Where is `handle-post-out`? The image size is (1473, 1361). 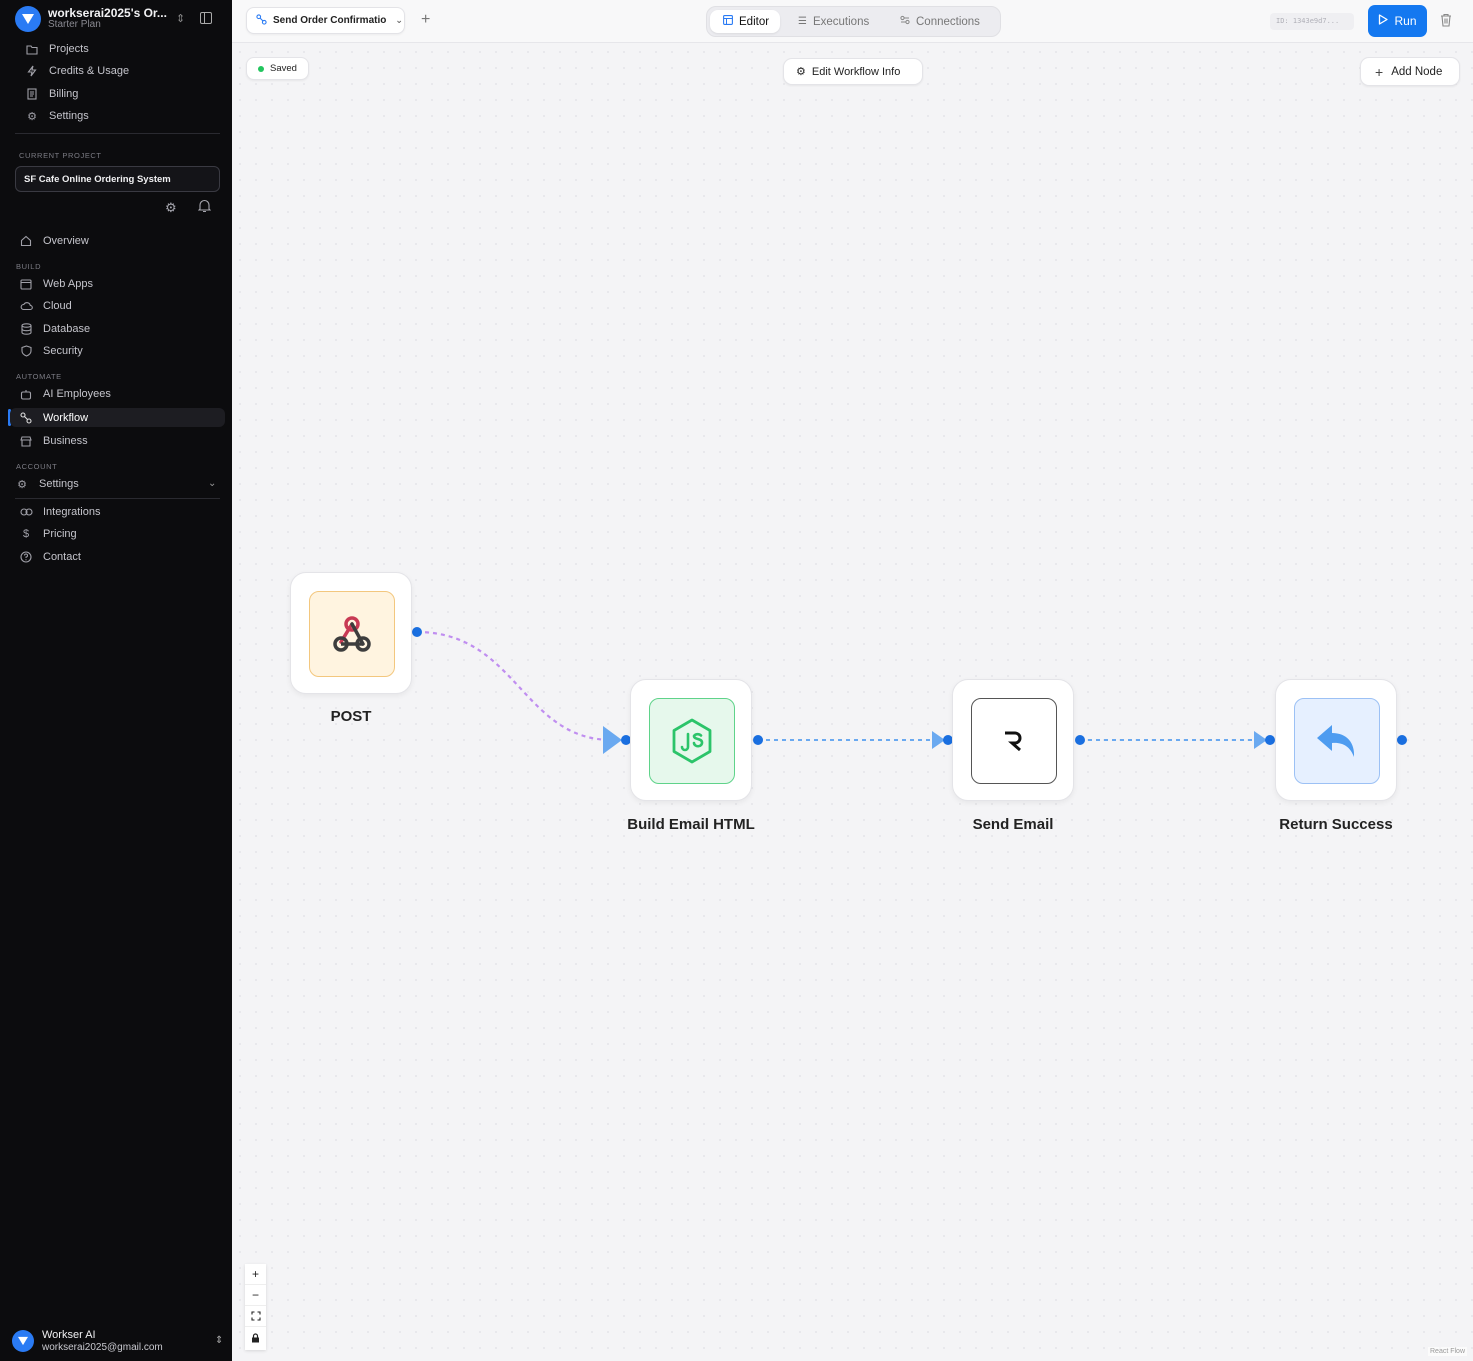 handle-post-out is located at coordinates (417, 632).